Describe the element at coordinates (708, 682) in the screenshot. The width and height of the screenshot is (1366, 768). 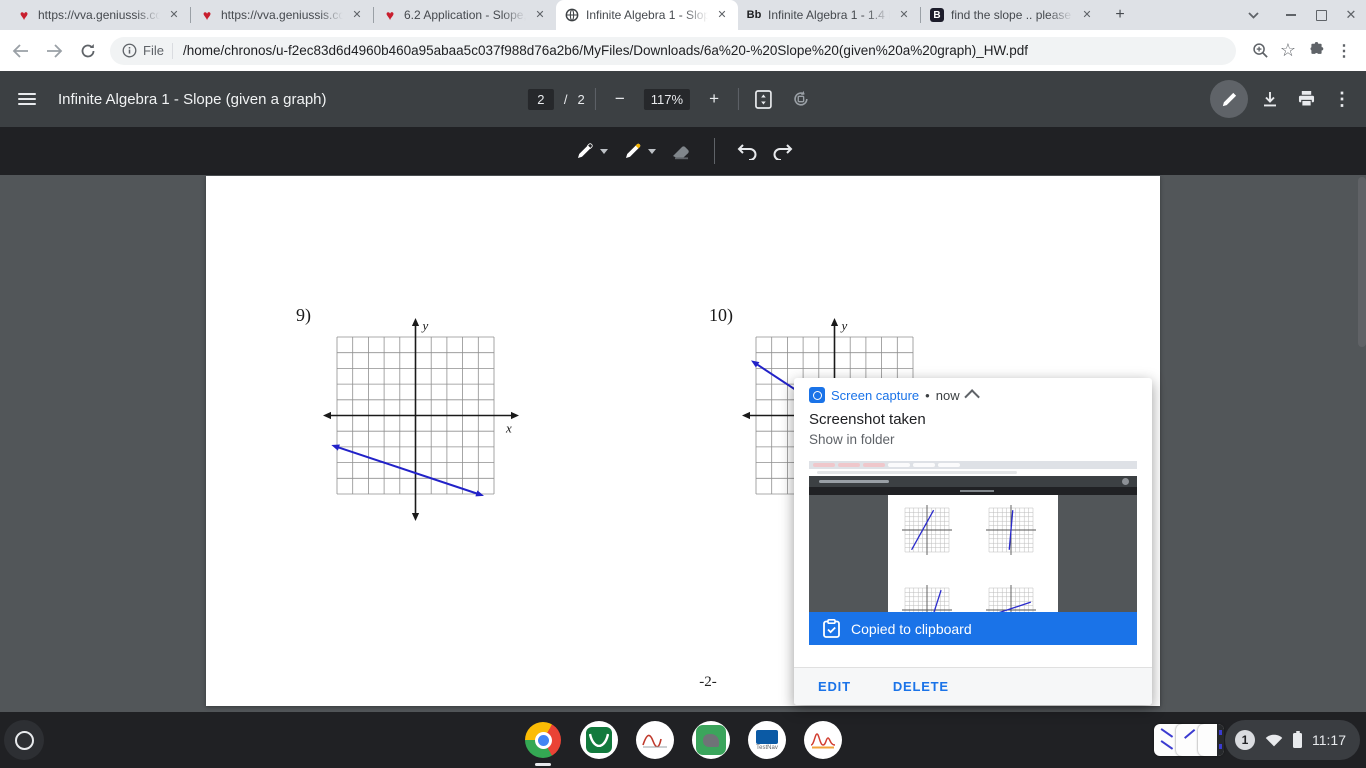
I see `page-footer-number: -2-` at that location.